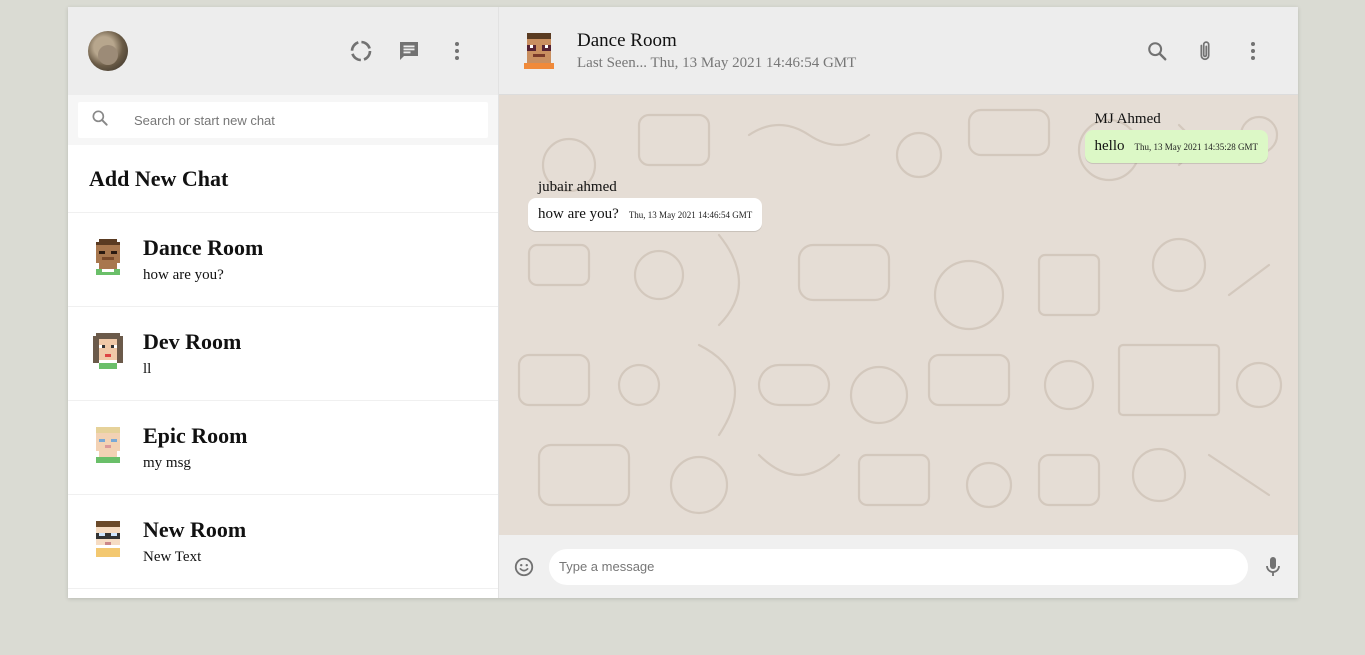 The width and height of the screenshot is (1365, 655). Describe the element at coordinates (192, 341) in the screenshot. I see `chat-name: Dev Room` at that location.